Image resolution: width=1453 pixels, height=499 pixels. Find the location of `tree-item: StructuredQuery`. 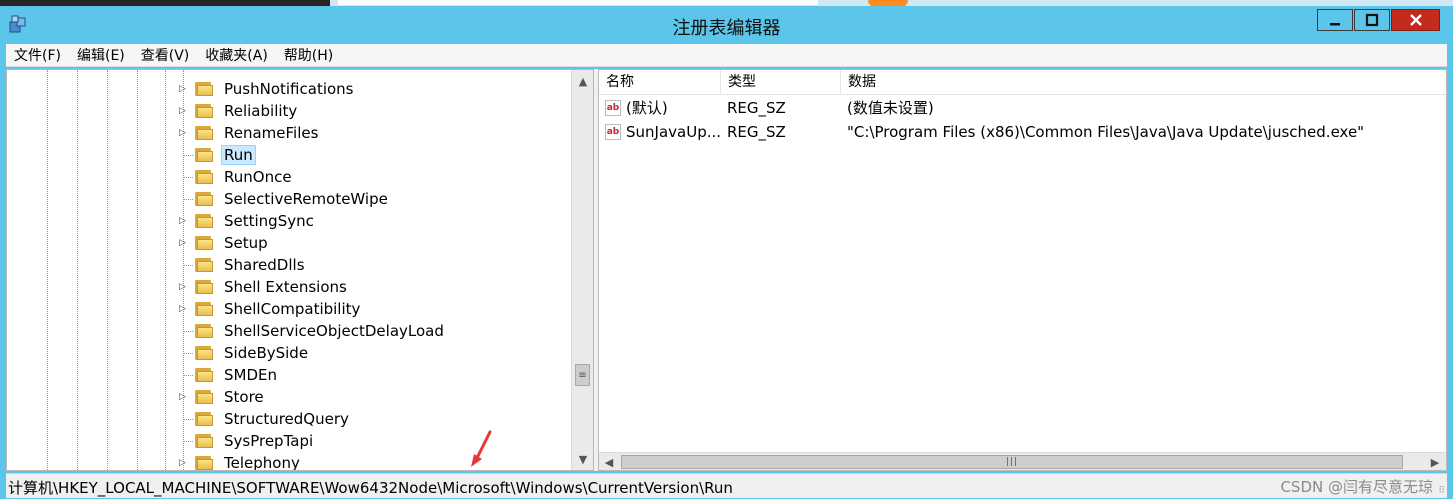

tree-item: StructuredQuery is located at coordinates (287, 419).